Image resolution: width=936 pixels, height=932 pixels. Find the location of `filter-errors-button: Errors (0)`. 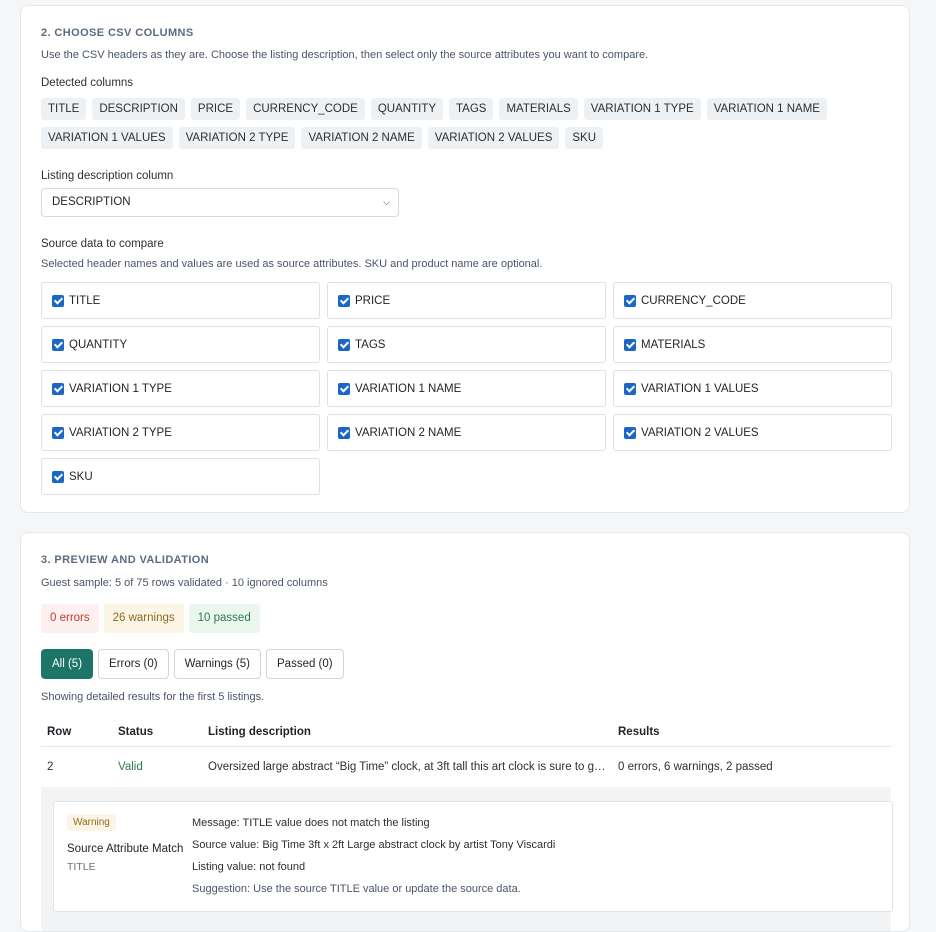

filter-errors-button: Errors (0) is located at coordinates (133, 664).